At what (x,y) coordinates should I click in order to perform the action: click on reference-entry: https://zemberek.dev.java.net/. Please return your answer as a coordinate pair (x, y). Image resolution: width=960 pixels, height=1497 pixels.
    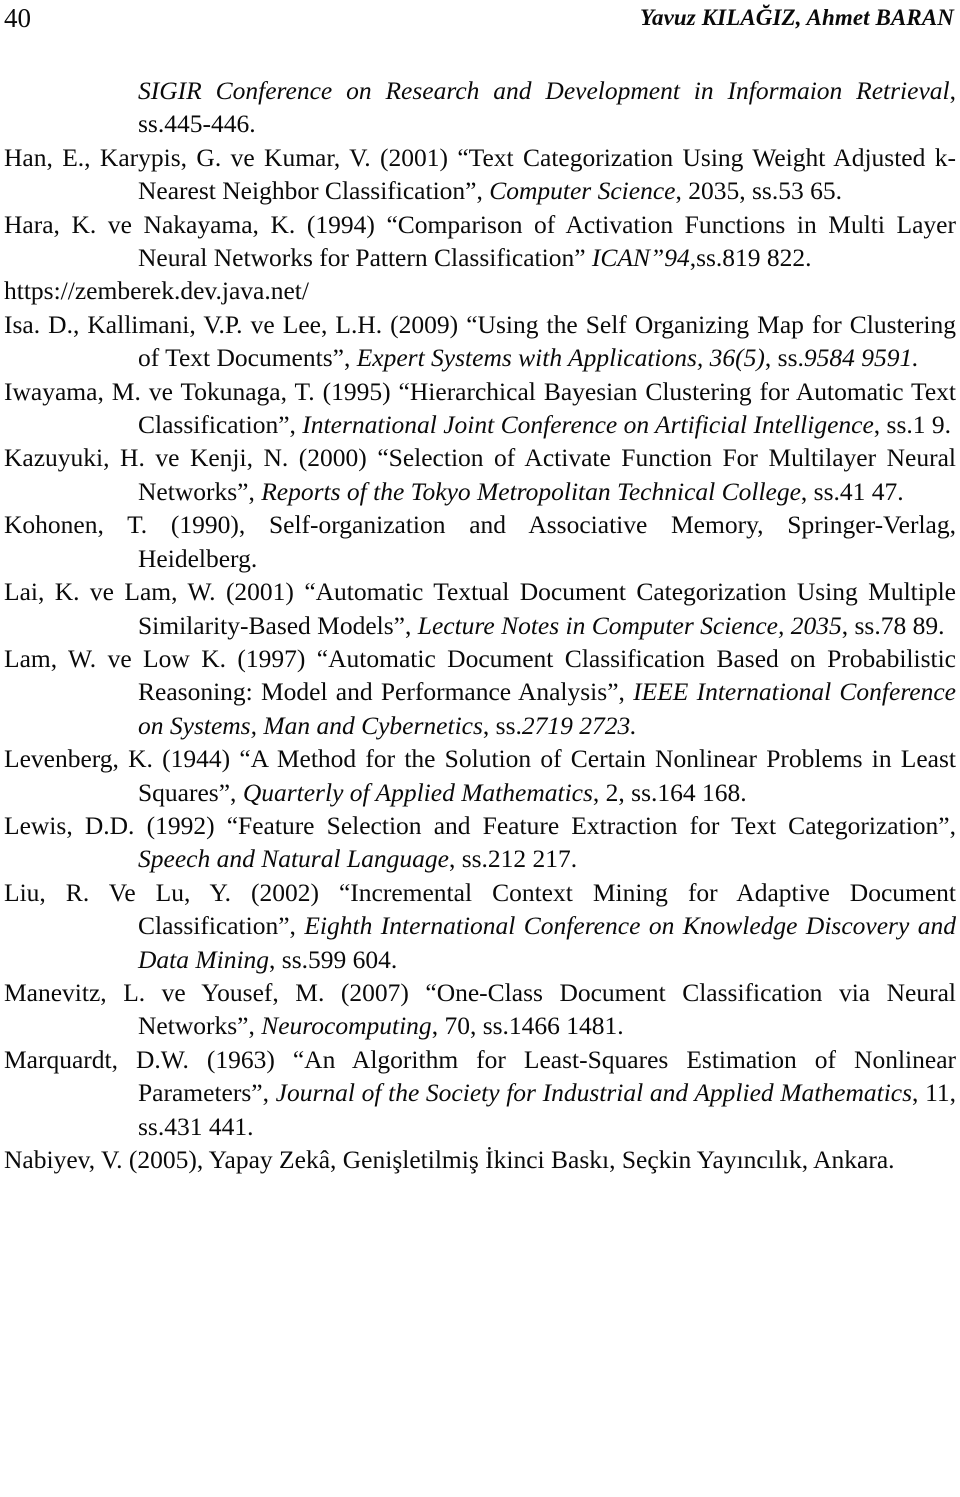
    Looking at the image, I should click on (480, 290).